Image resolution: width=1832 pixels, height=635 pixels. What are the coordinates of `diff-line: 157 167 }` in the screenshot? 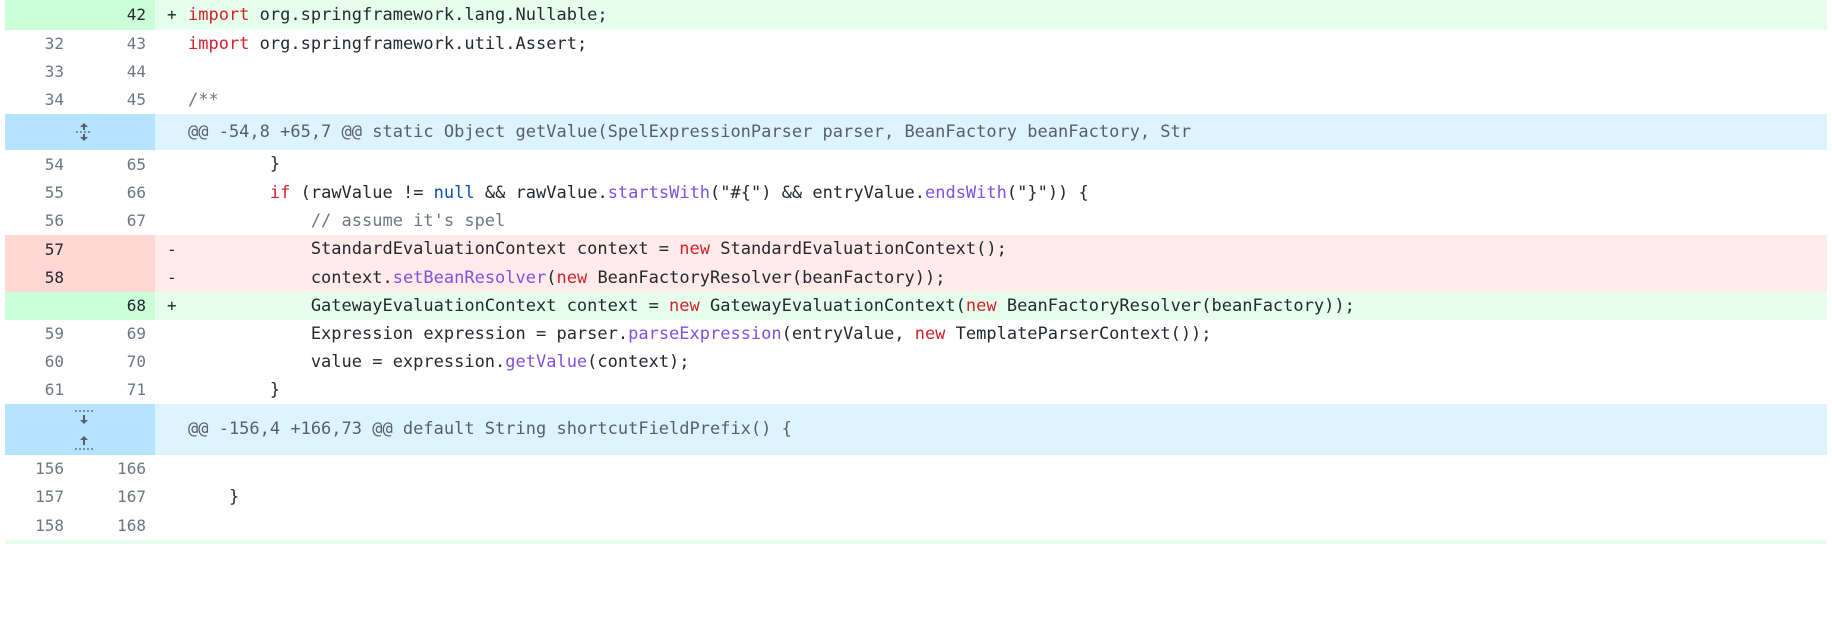 It's located at (916, 497).